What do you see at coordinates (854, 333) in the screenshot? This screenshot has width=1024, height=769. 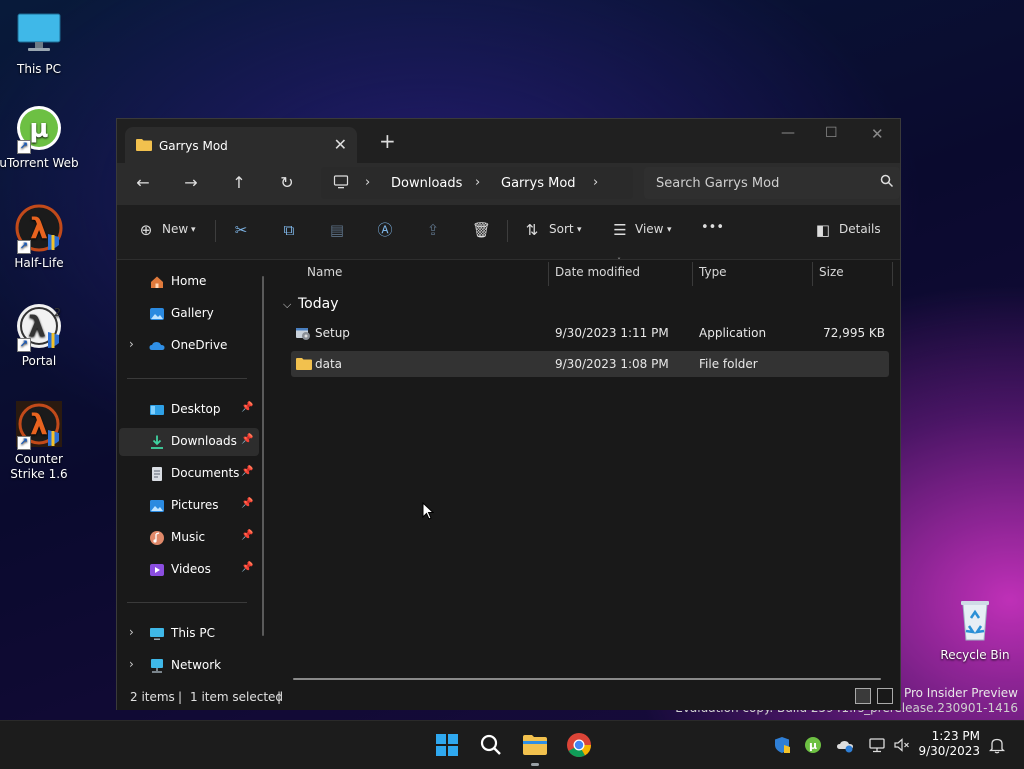 I see `file-size: 72,995 KB` at bounding box center [854, 333].